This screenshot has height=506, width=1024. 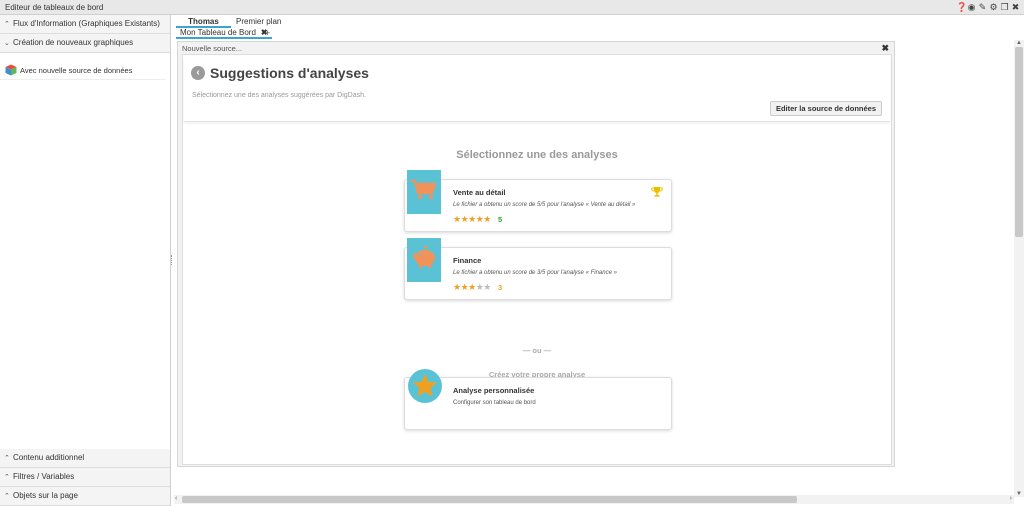 What do you see at coordinates (494, 390) in the screenshot?
I see `card-title: Analyse personnalisée` at bounding box center [494, 390].